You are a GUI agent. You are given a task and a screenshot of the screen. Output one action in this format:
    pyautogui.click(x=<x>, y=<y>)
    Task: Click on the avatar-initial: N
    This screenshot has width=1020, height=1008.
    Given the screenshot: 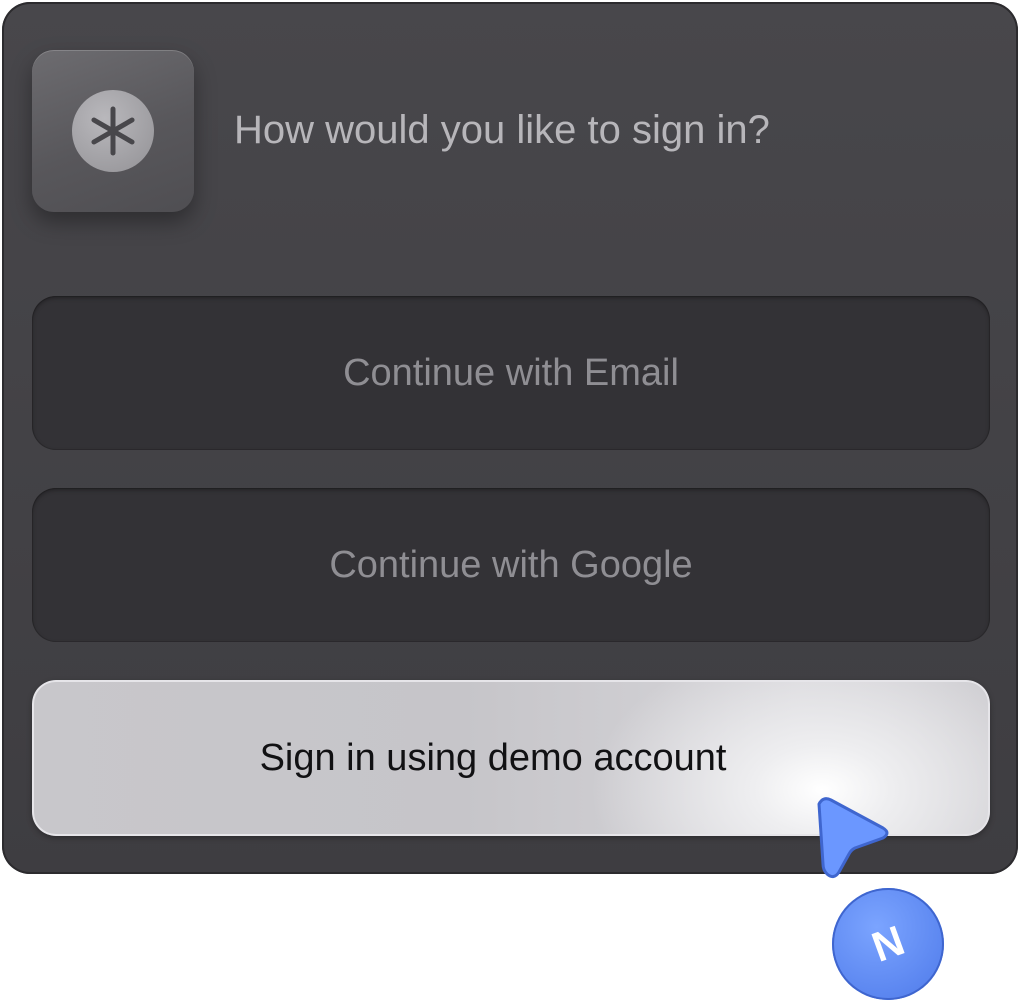 What is the action you would take?
    pyautogui.click(x=888, y=943)
    